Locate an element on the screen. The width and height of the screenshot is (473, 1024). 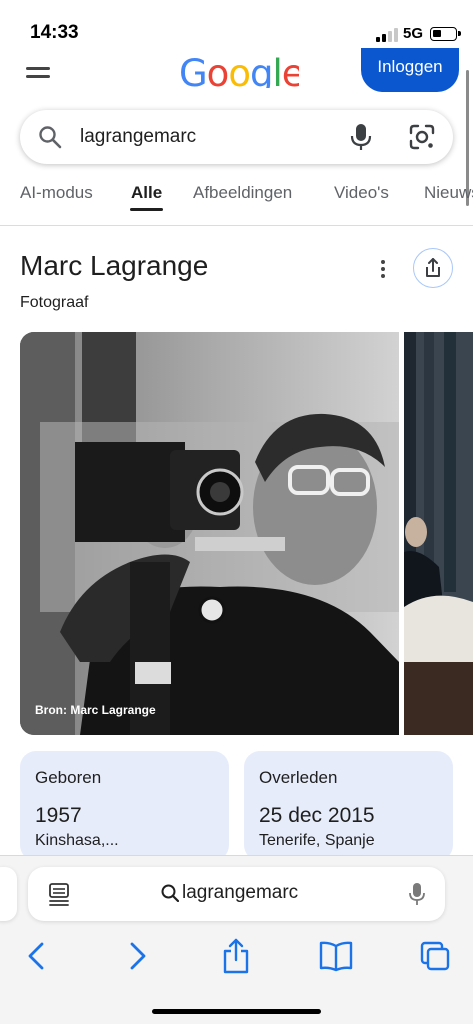
search-input: lagrangemarc is located at coordinates (138, 137).